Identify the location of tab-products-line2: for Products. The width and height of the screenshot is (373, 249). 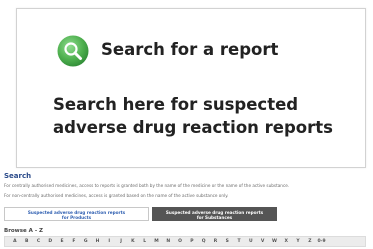
(76, 217).